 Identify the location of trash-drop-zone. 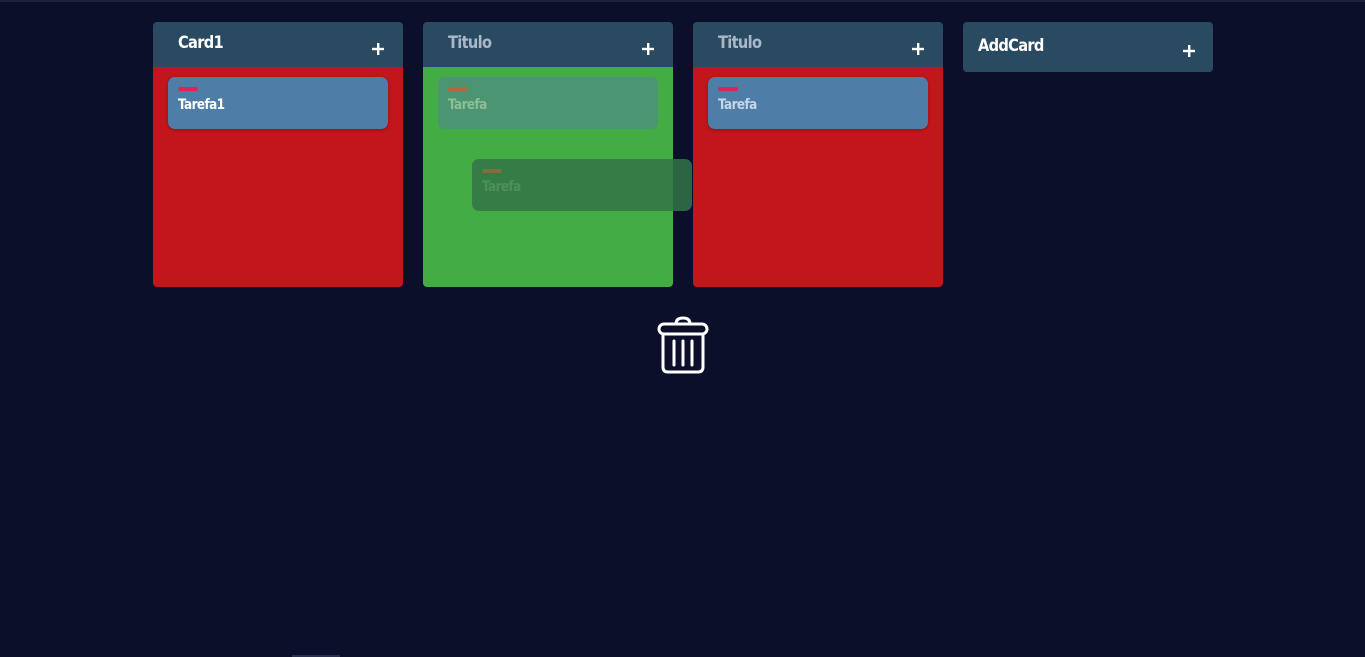
(683, 346).